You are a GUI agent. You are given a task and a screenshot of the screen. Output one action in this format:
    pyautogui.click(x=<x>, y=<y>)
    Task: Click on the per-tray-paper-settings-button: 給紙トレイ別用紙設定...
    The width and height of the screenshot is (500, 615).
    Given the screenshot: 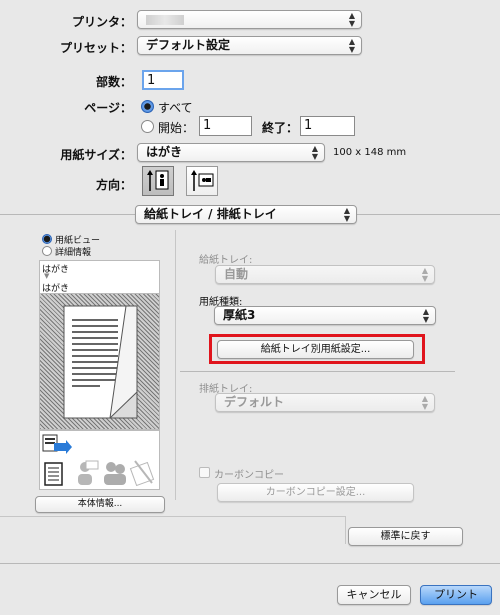 What is the action you would take?
    pyautogui.click(x=315, y=349)
    